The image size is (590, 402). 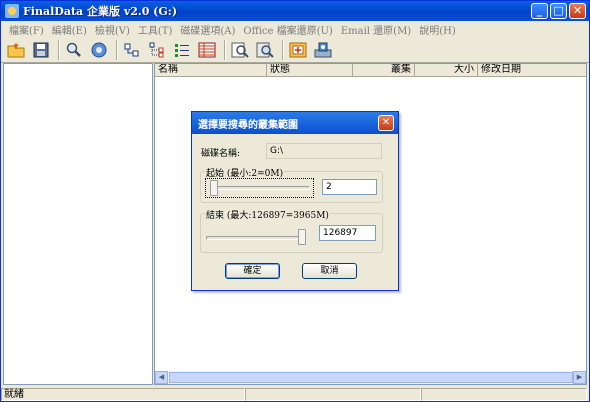 What do you see at coordinates (41, 50) in the screenshot?
I see `save-disk-icon` at bounding box center [41, 50].